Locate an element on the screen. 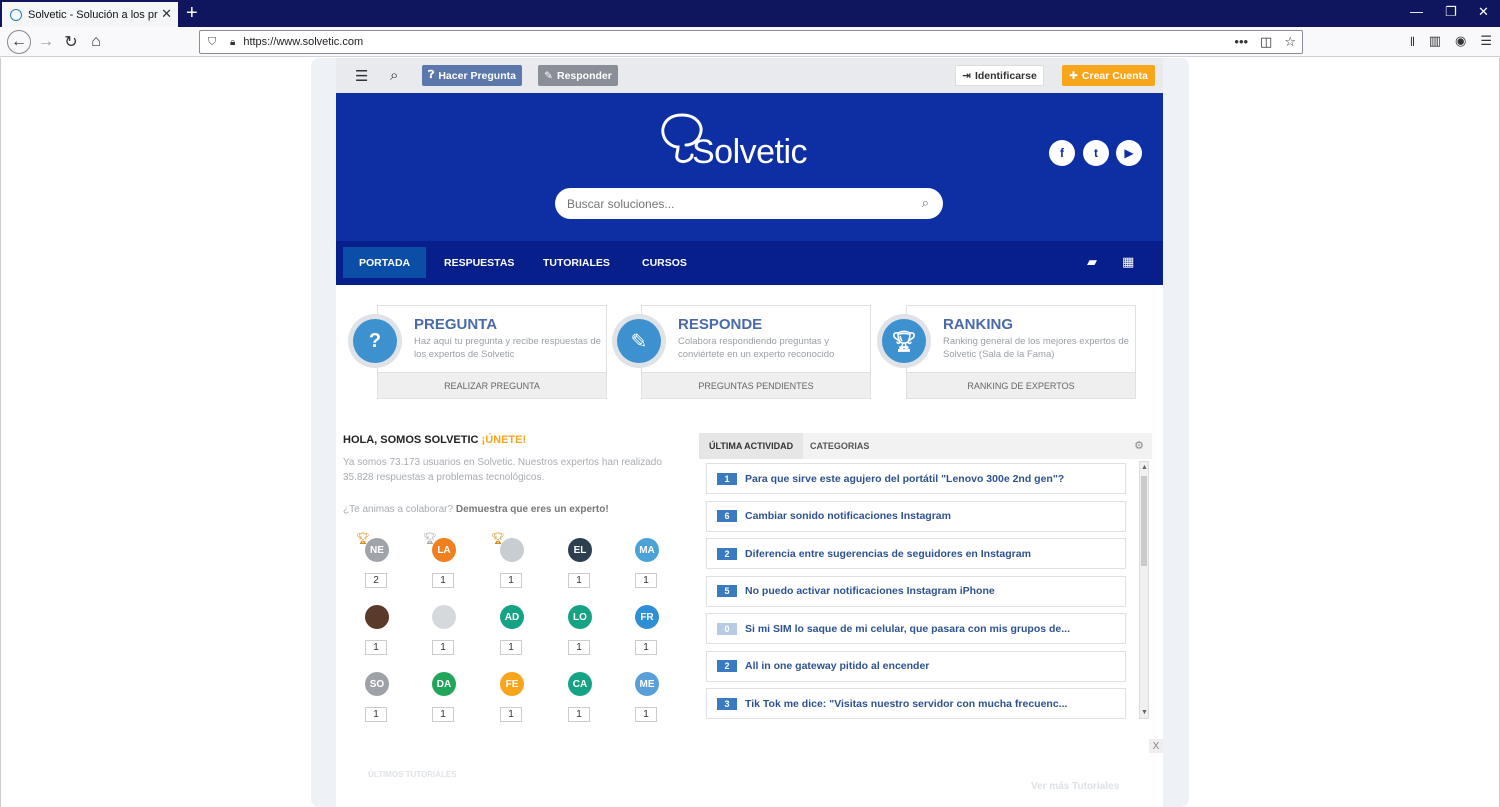  sidebar-icon: ▥ is located at coordinates (1435, 44).